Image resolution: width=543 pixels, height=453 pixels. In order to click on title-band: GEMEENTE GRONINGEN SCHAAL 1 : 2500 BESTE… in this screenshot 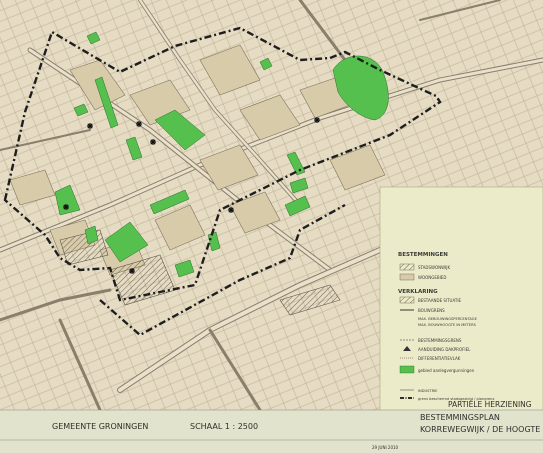, I will do `click(271, 431)`.